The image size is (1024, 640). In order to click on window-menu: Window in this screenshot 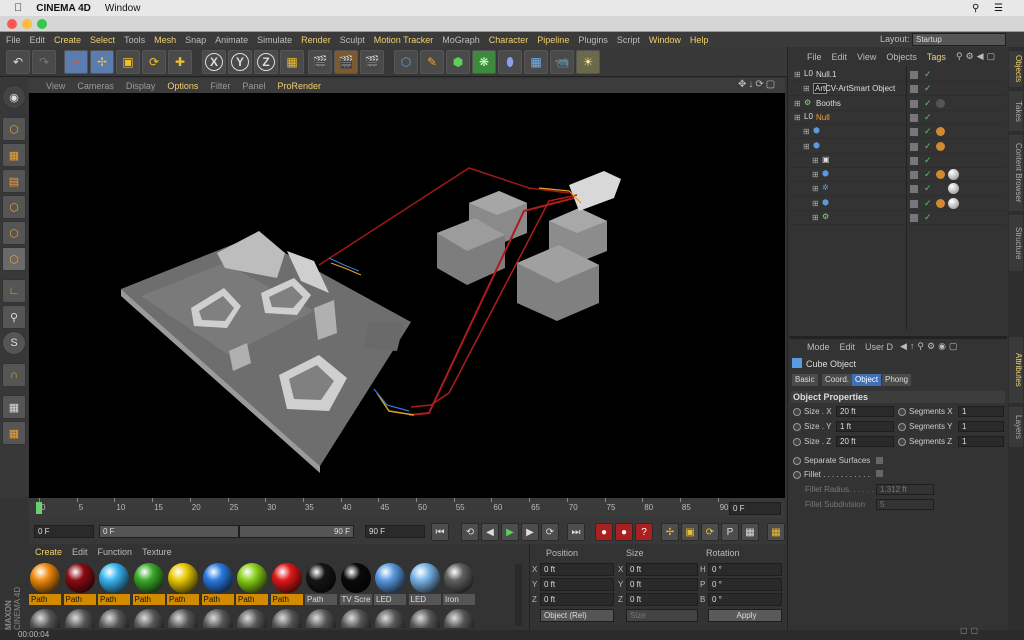, I will do `click(123, 8)`.